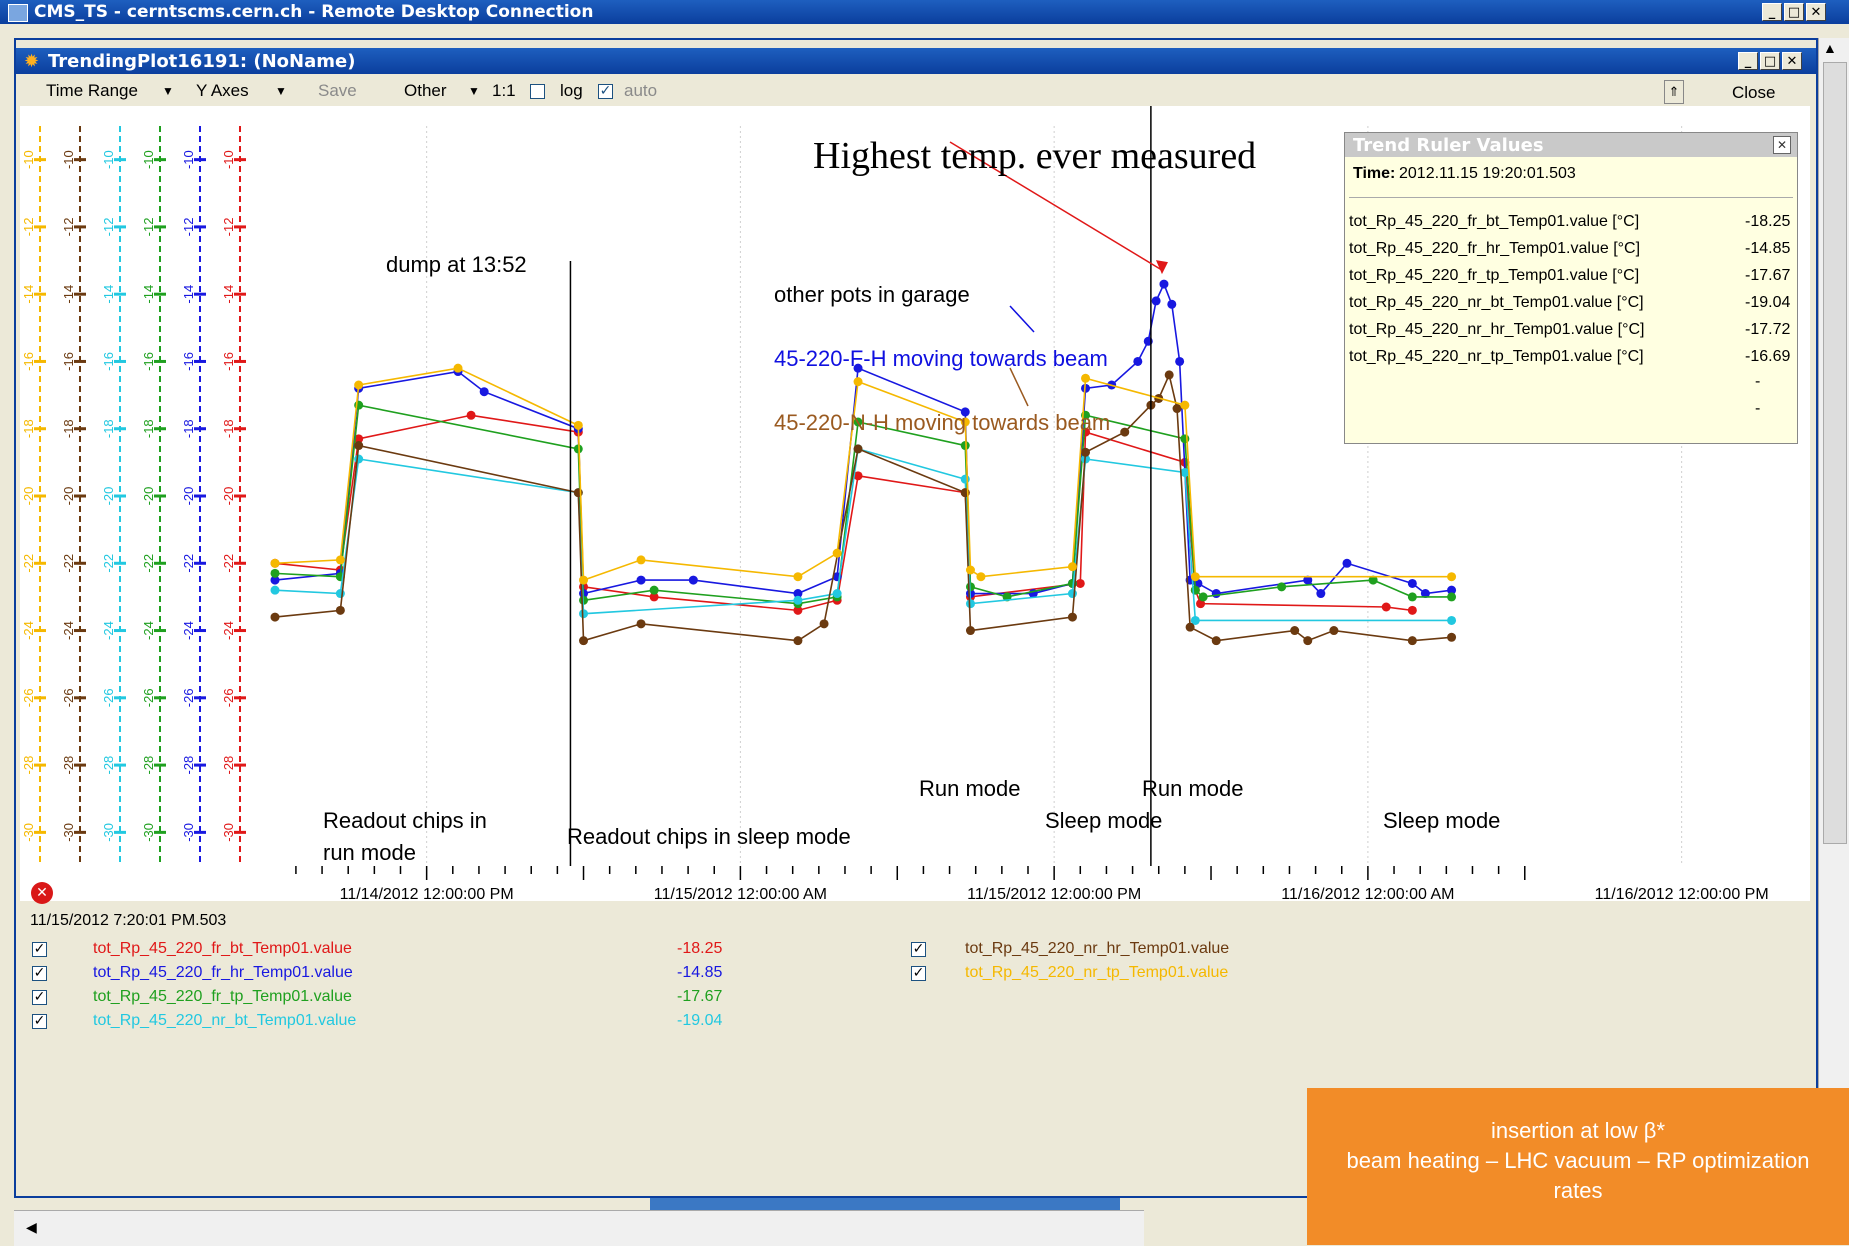 This screenshot has width=1849, height=1246. What do you see at coordinates (31, 1227) in the screenshot?
I see `scroll-left-icon: ◀` at bounding box center [31, 1227].